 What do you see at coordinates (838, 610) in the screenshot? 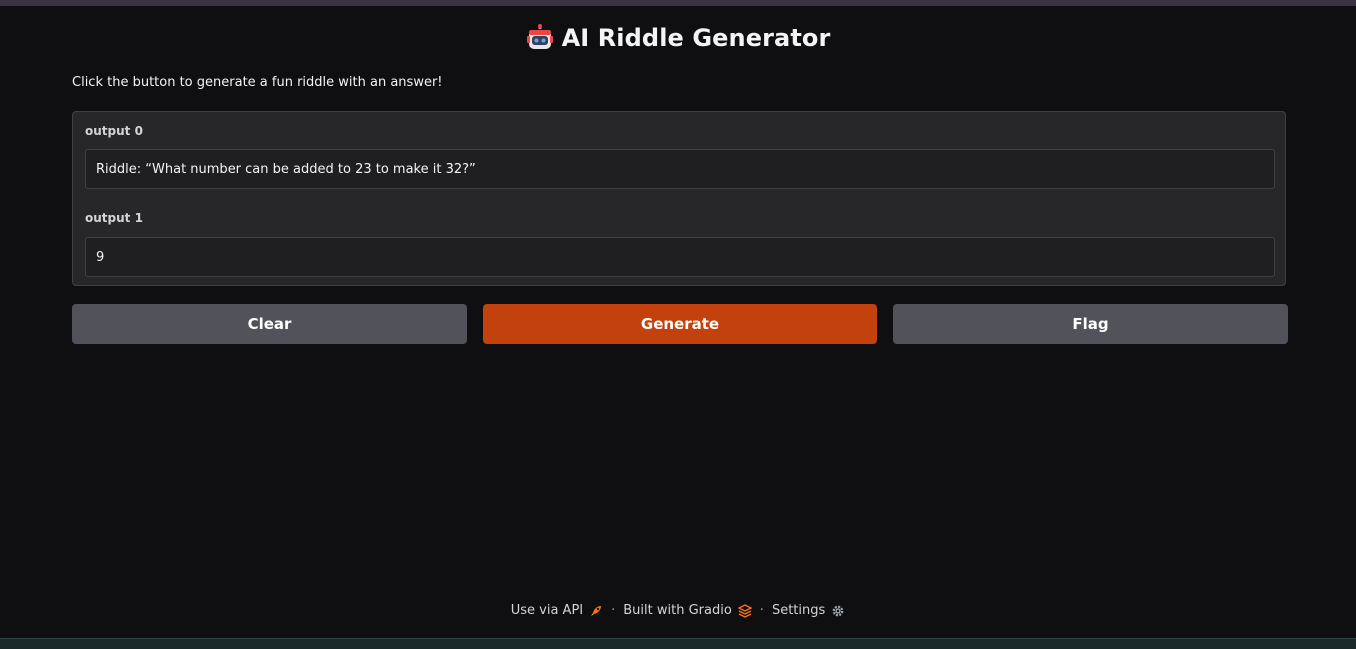
I see `gear-icon` at bounding box center [838, 610].